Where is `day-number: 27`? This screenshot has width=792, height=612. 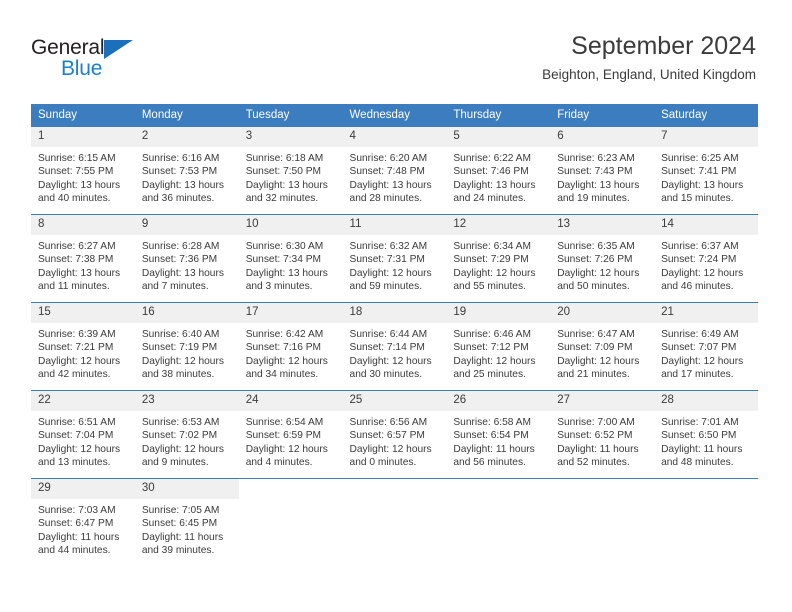 day-number: 27 is located at coordinates (602, 401).